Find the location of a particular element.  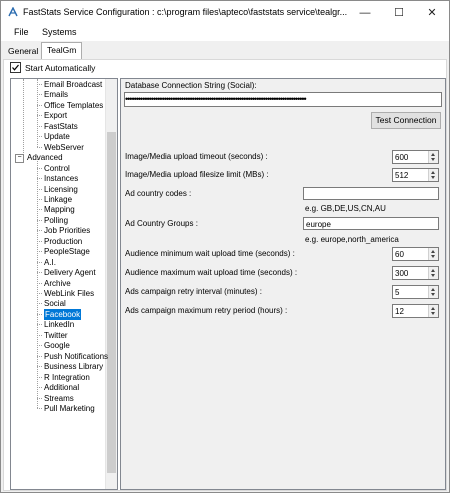

tree-scrollbar-thumb is located at coordinates (111, 302).